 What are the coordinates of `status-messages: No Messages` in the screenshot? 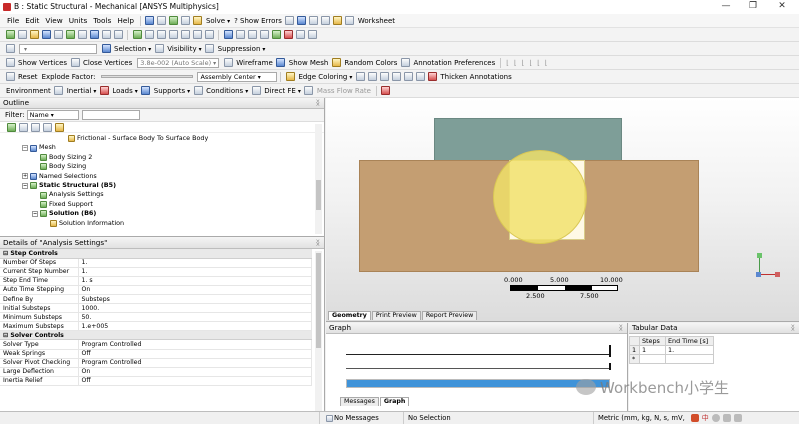 It's located at (362, 418).